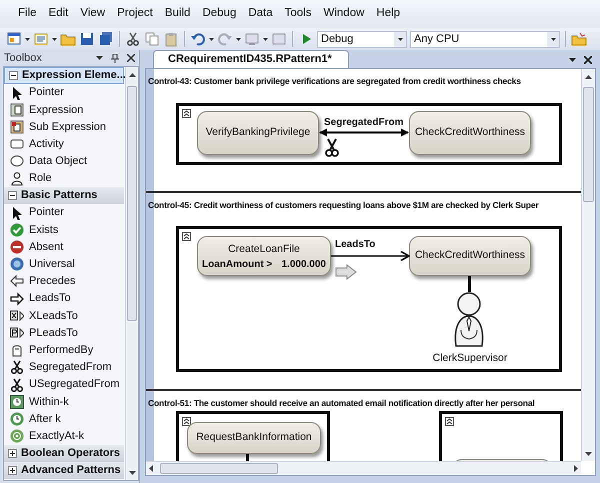 The width and height of the screenshot is (600, 483). I want to click on toolbox-item: Data Object, so click(64, 161).